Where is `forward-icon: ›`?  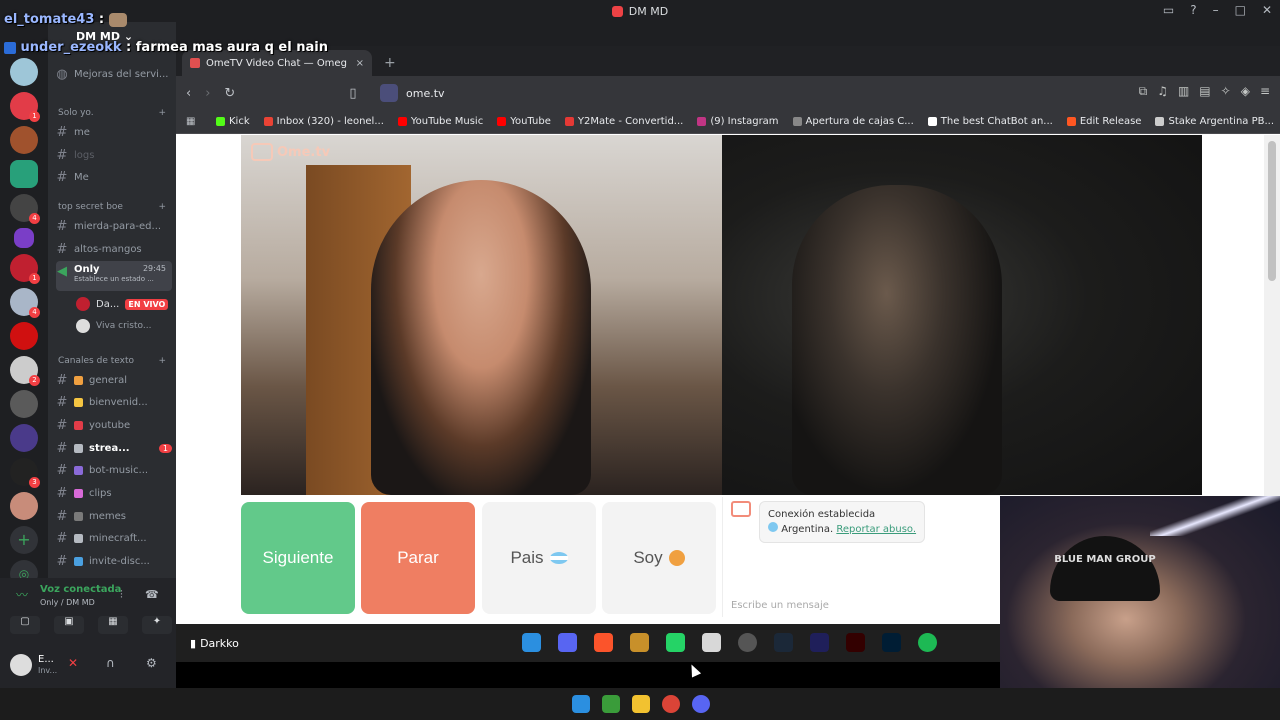 forward-icon: › is located at coordinates (207, 93).